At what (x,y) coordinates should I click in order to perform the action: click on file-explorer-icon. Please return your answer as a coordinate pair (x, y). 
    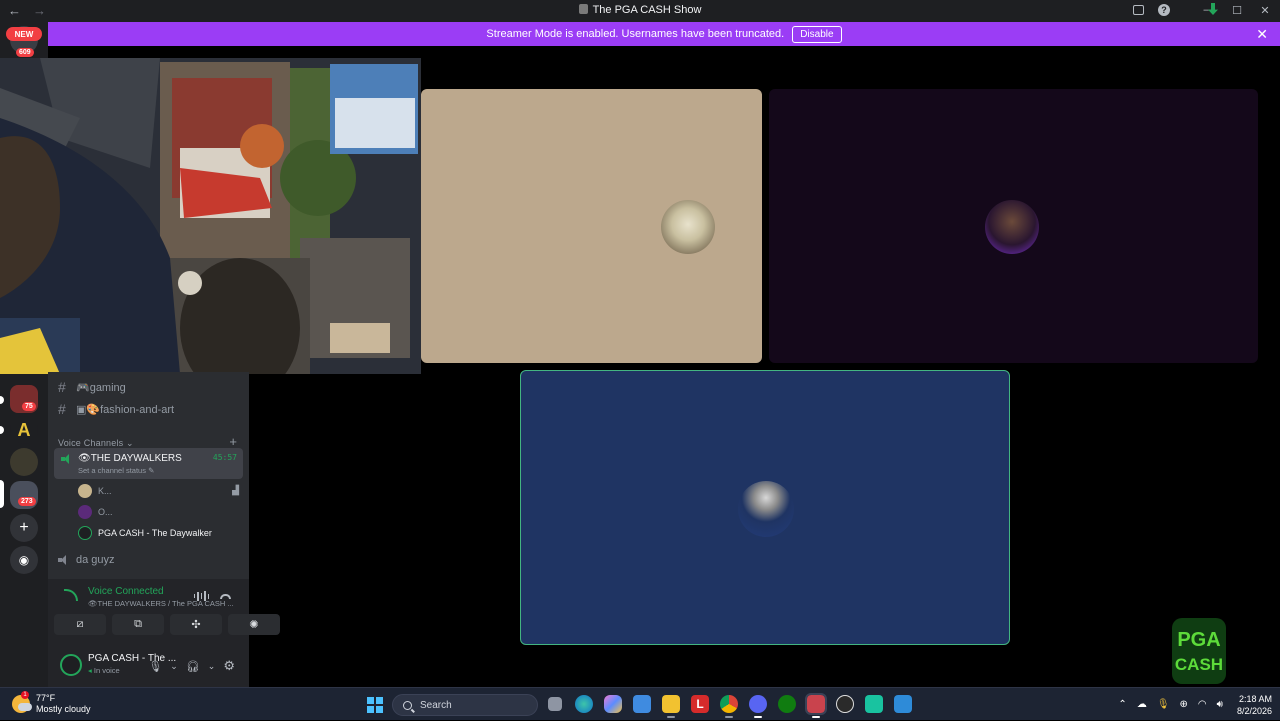
    Looking at the image, I should click on (671, 706).